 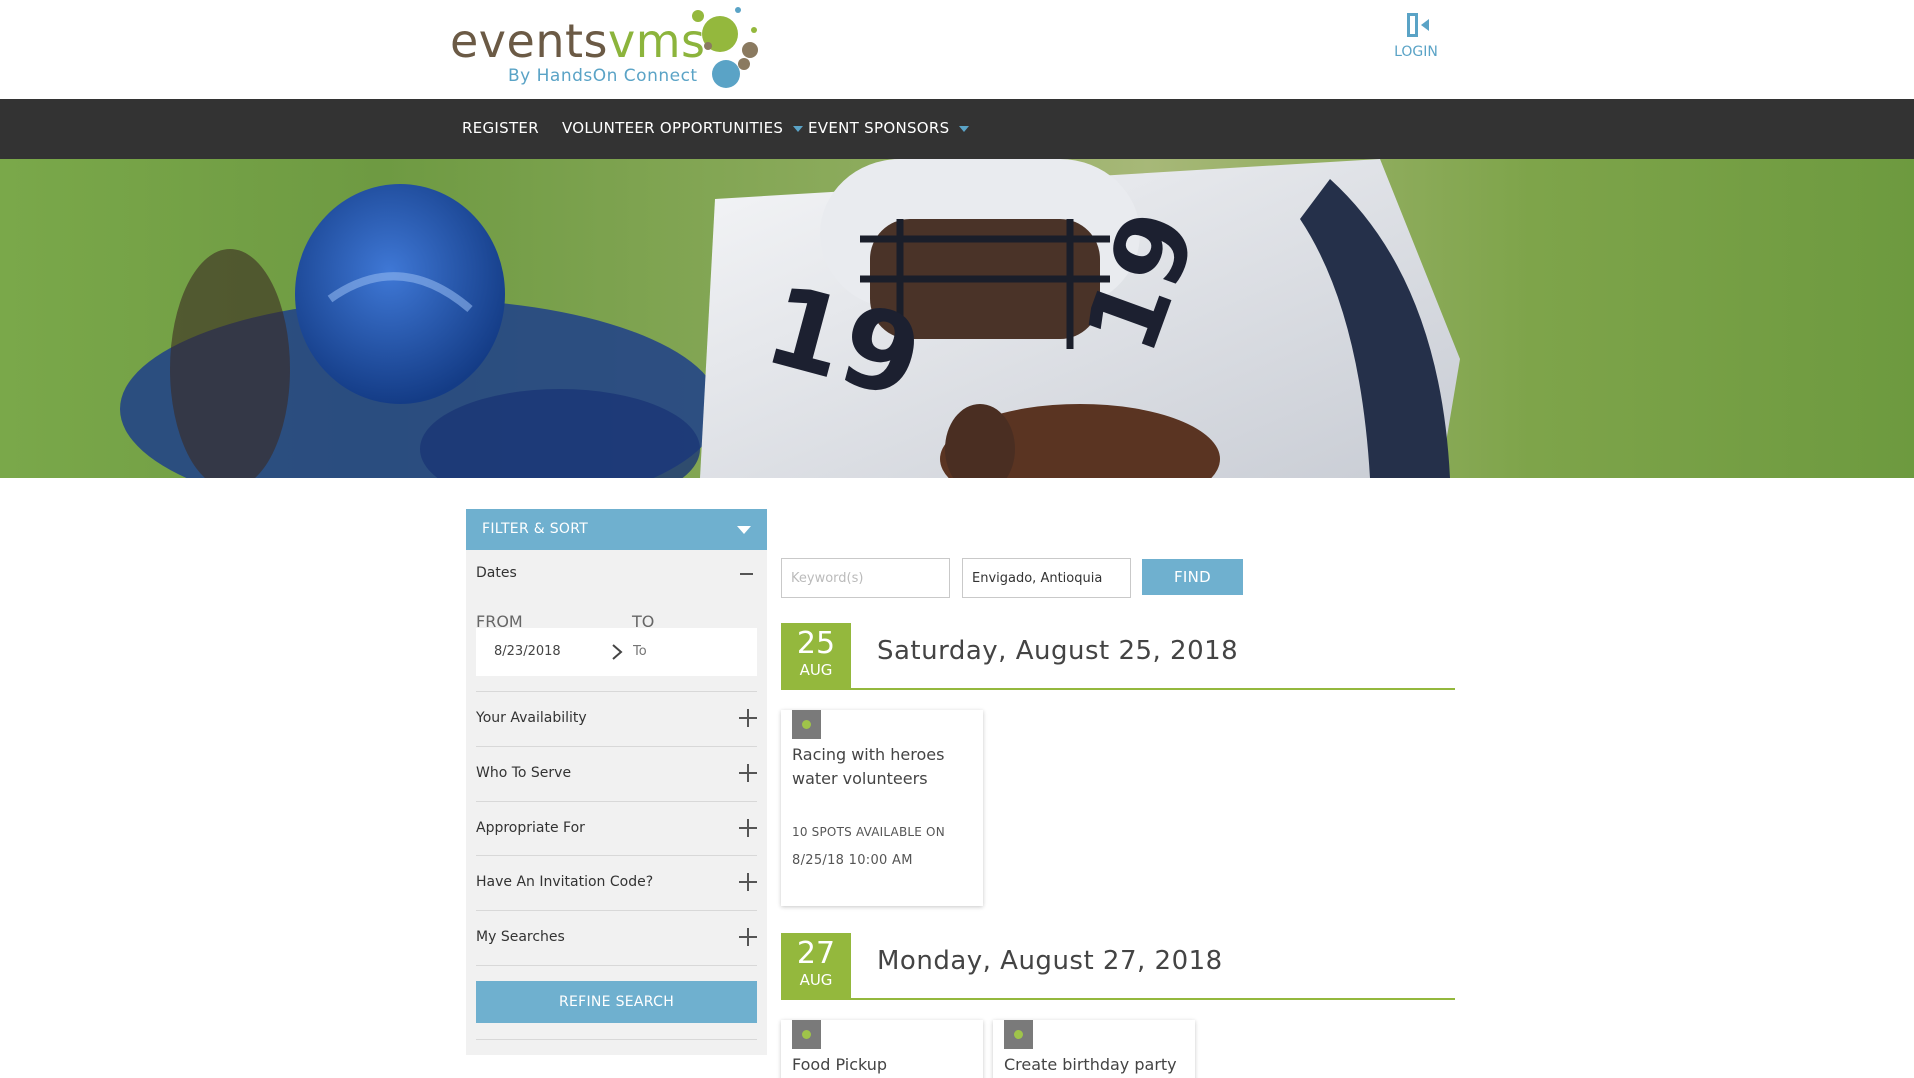 What do you see at coordinates (673, 128) in the screenshot?
I see `nav-volunteer-opportunities-label: VOLUNTEER OPPORTUNITIES` at bounding box center [673, 128].